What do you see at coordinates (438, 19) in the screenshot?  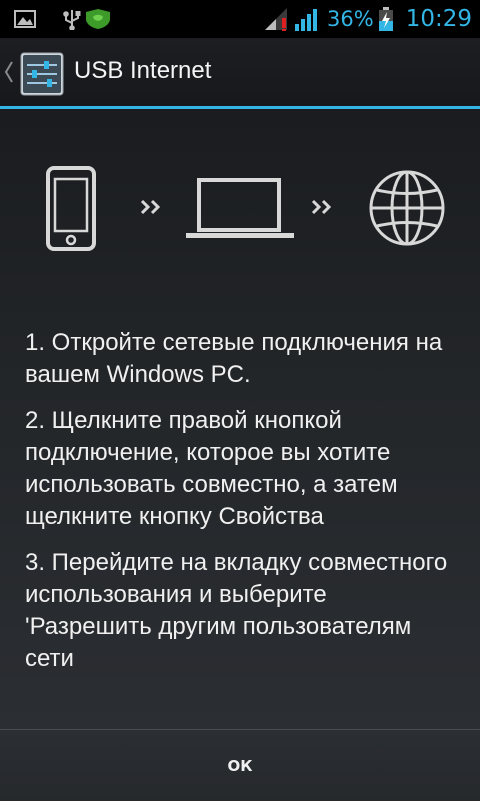 I see `clock: 10:29` at bounding box center [438, 19].